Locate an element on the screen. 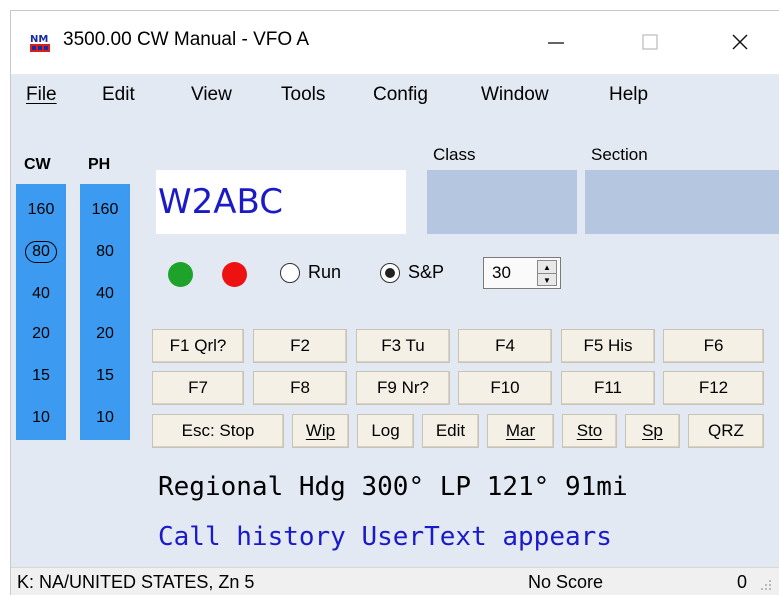  svg-text: NM is located at coordinates (39, 39).